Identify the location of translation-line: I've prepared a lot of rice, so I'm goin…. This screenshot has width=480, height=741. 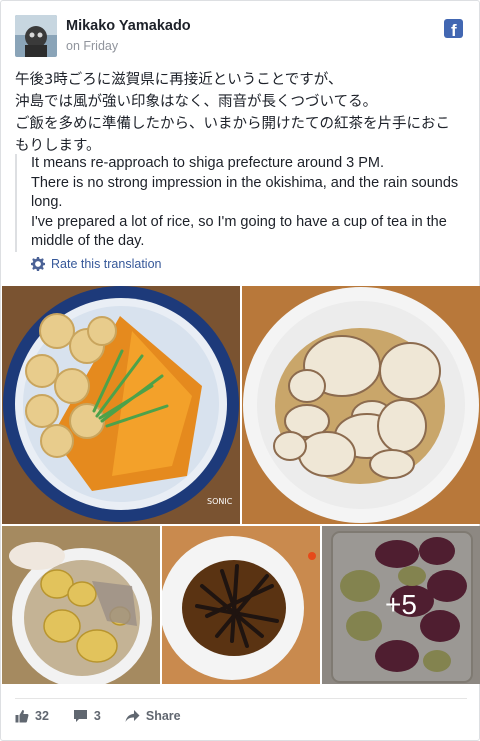
(239, 231).